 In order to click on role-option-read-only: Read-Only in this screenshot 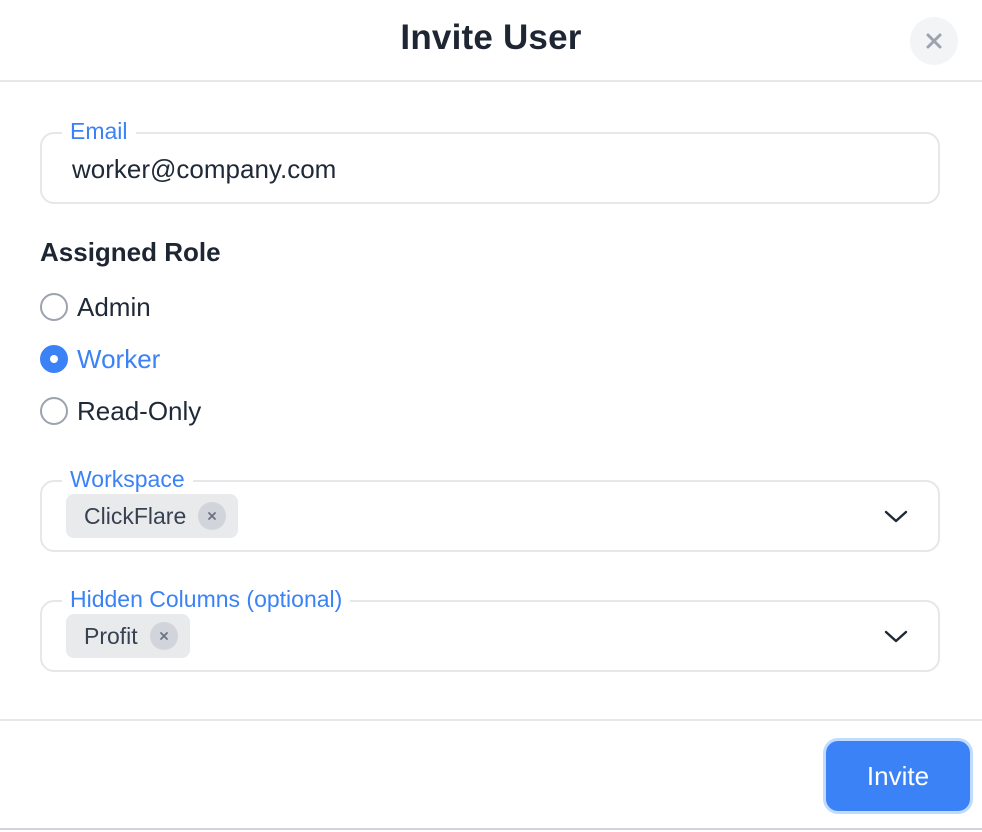, I will do `click(120, 411)`.